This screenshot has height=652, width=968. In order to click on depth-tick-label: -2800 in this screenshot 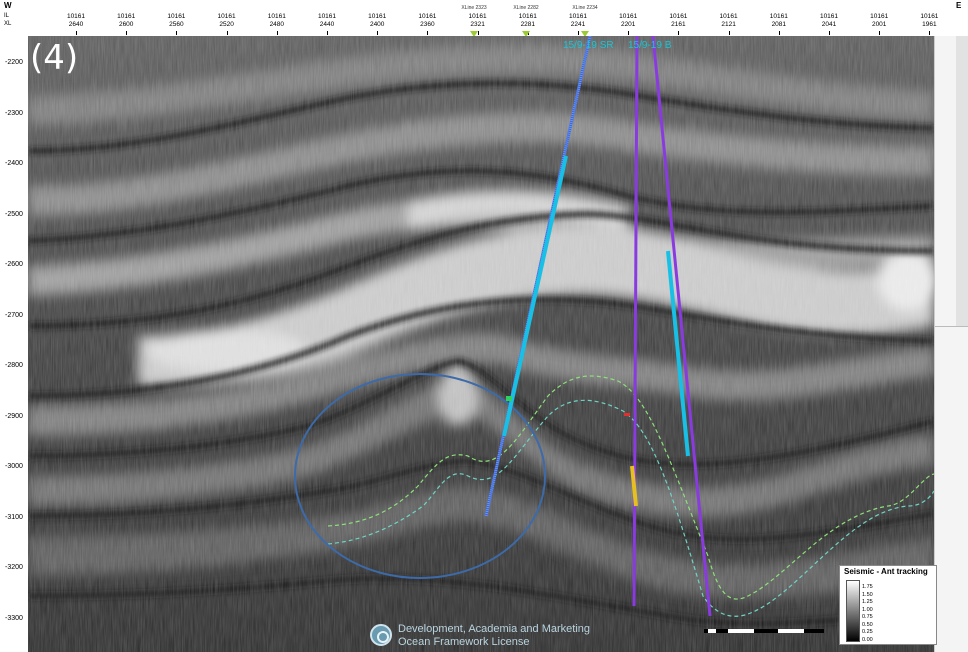, I will do `click(14, 365)`.